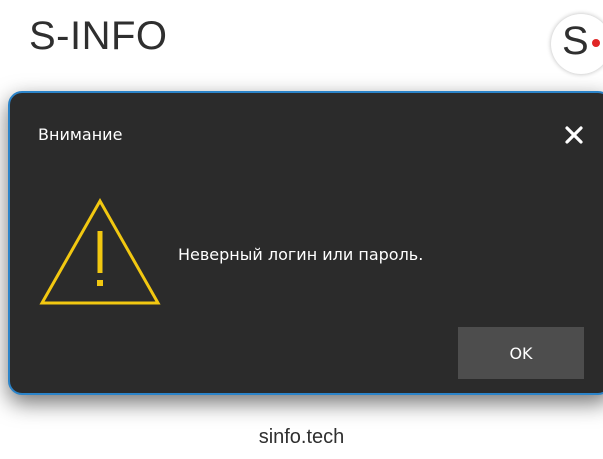 This screenshot has height=459, width=603. Describe the element at coordinates (301, 437) in the screenshot. I see `footer-link: sinfo.tech` at that location.